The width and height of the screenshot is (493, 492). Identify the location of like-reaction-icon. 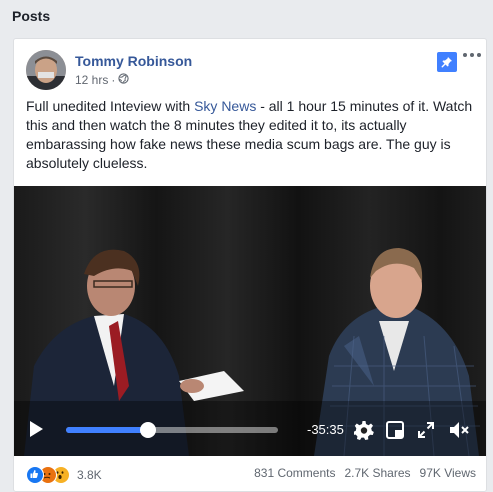
(35, 475).